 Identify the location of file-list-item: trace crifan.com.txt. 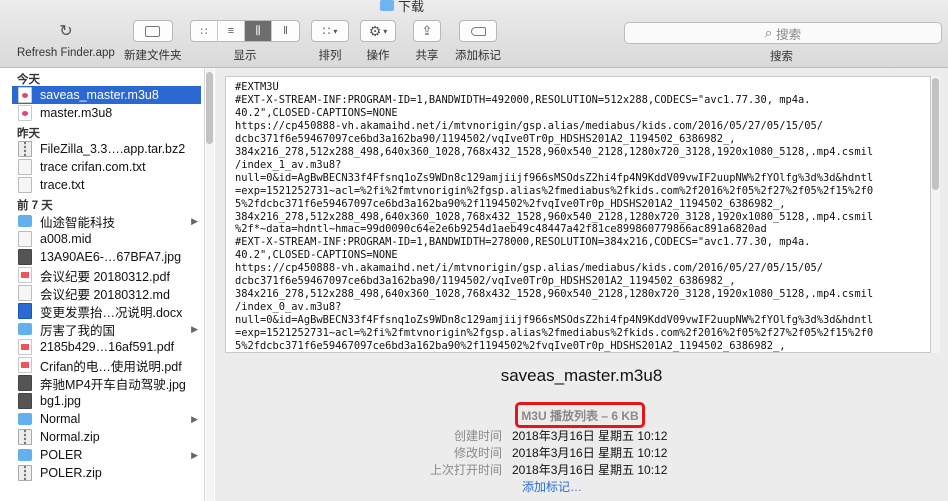
(102, 167).